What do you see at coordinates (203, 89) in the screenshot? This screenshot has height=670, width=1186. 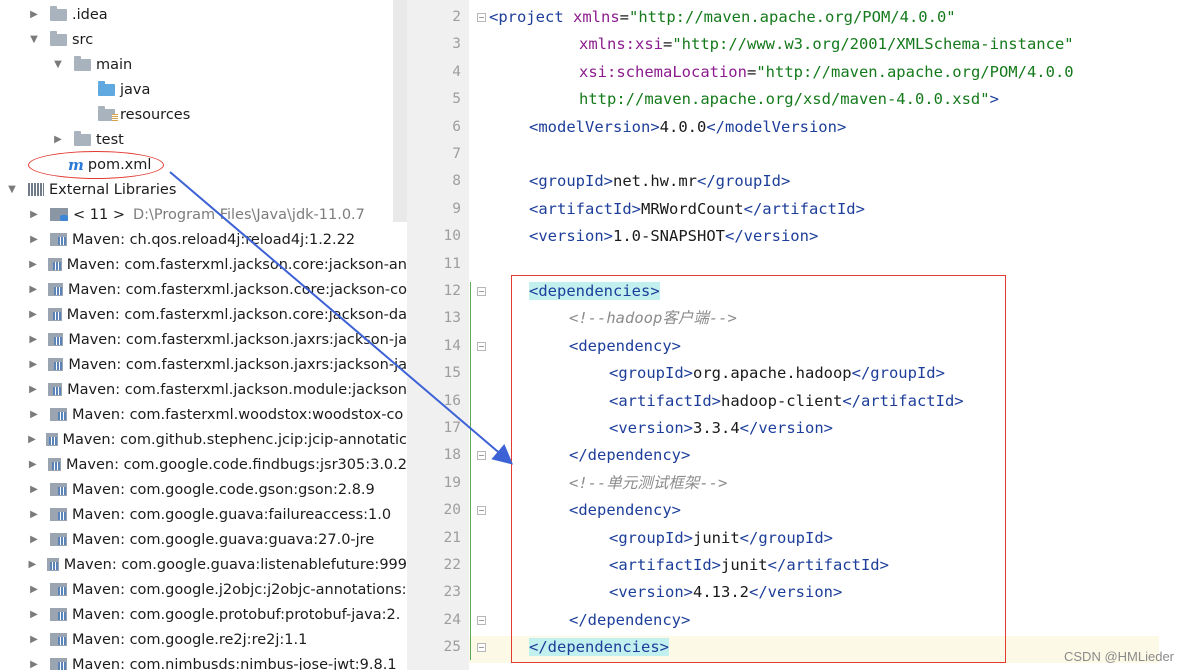 I see `tree-item: java` at bounding box center [203, 89].